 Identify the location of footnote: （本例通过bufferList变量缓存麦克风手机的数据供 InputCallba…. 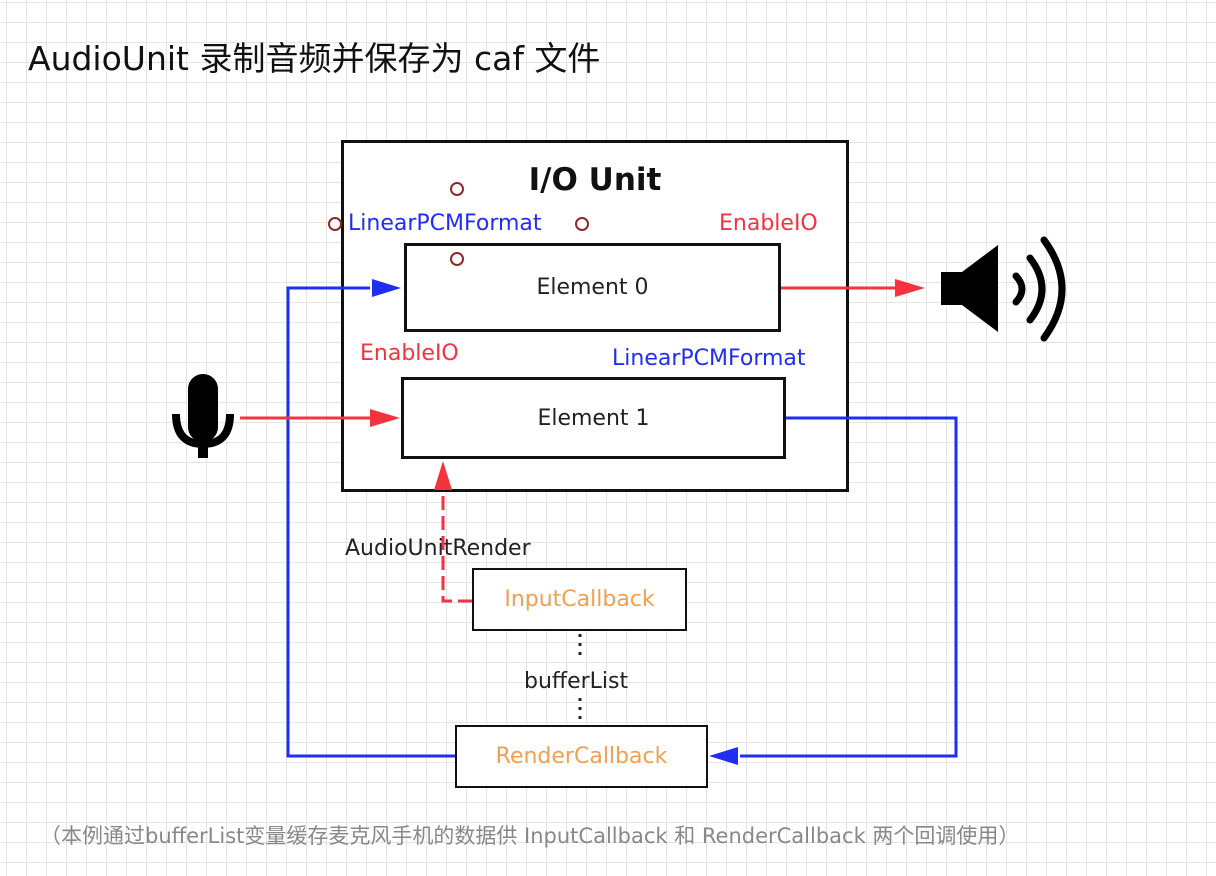
(530, 836).